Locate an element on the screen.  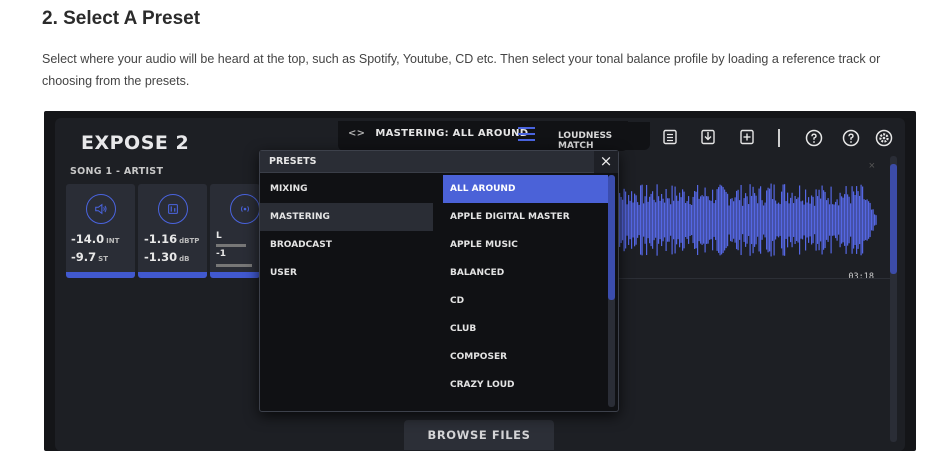
preset-item: CD is located at coordinates (525, 301).